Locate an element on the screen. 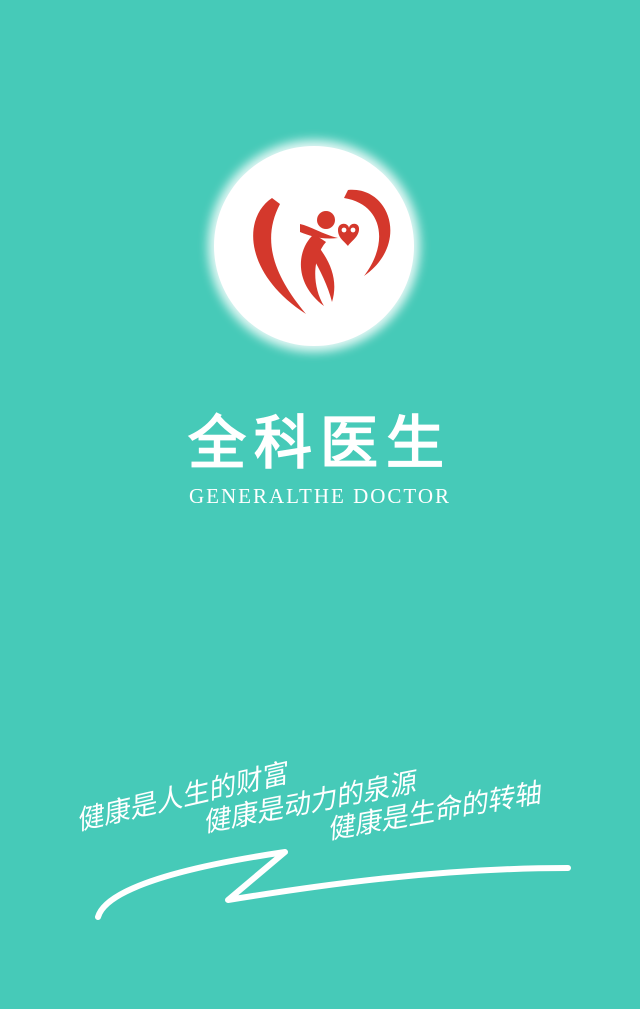 The width and height of the screenshot is (640, 1009). app-logo is located at coordinates (314, 246).